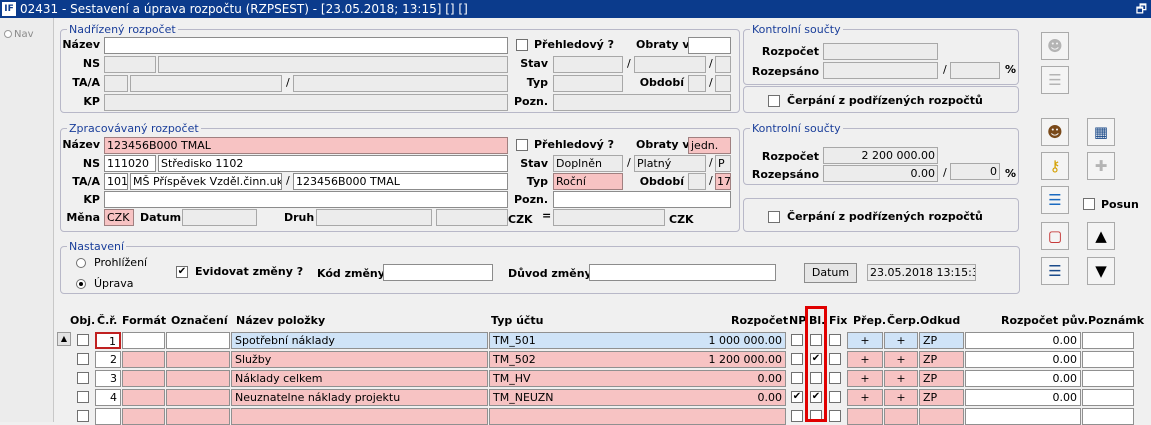 The height and width of the screenshot is (425, 1151). I want to click on key-icon: ⚷, so click(1055, 166).